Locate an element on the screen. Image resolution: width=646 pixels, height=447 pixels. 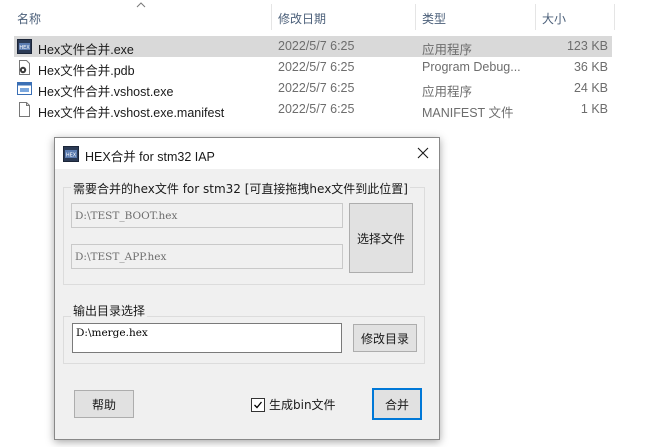
file-name: Hex文件合并.vshost.exe.manifest is located at coordinates (131, 113).